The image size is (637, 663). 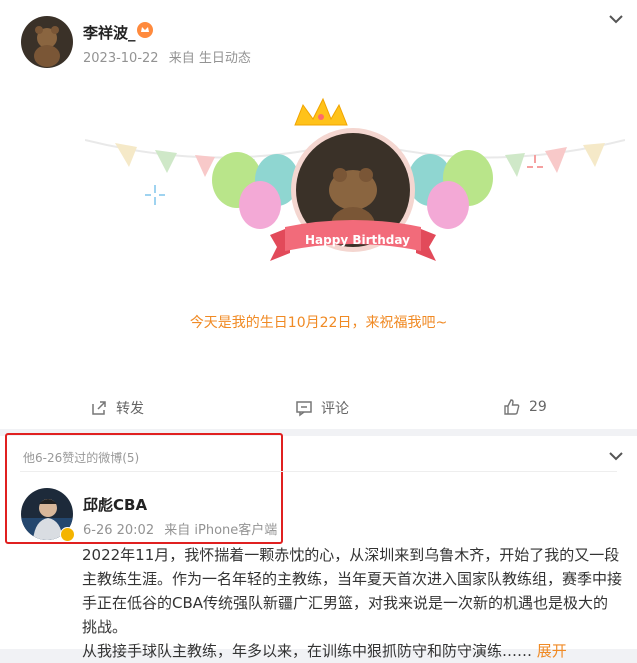 What do you see at coordinates (67, 534) in the screenshot?
I see `verified-badge-icon` at bounding box center [67, 534].